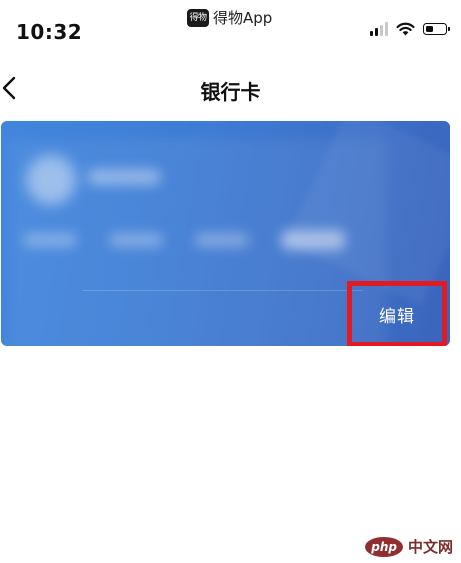  I want to click on card-divider, so click(223, 290).